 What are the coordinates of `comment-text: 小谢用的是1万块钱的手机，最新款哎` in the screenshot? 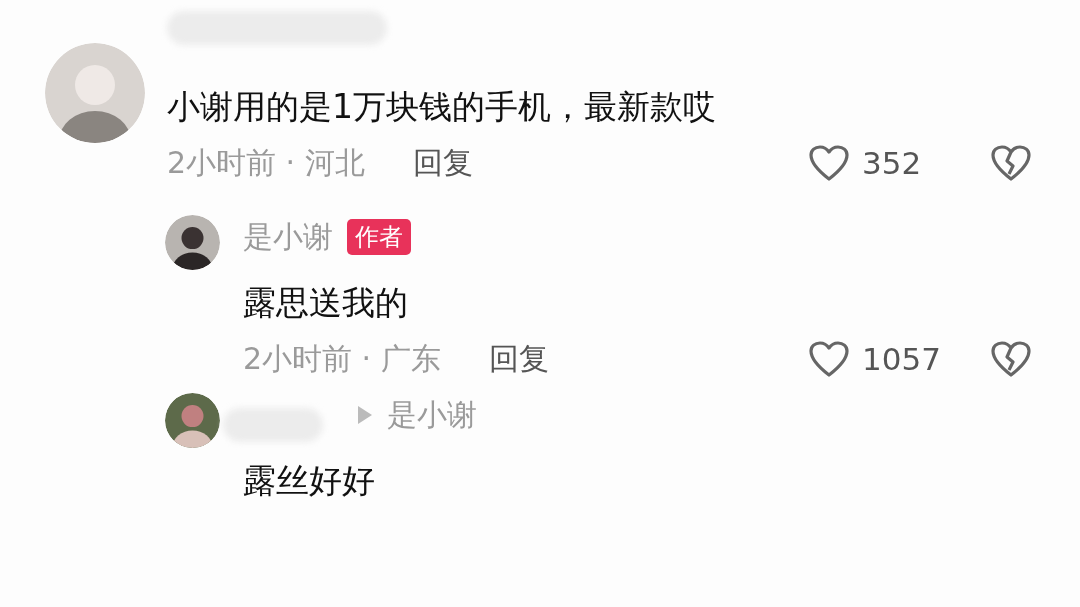 It's located at (442, 107).